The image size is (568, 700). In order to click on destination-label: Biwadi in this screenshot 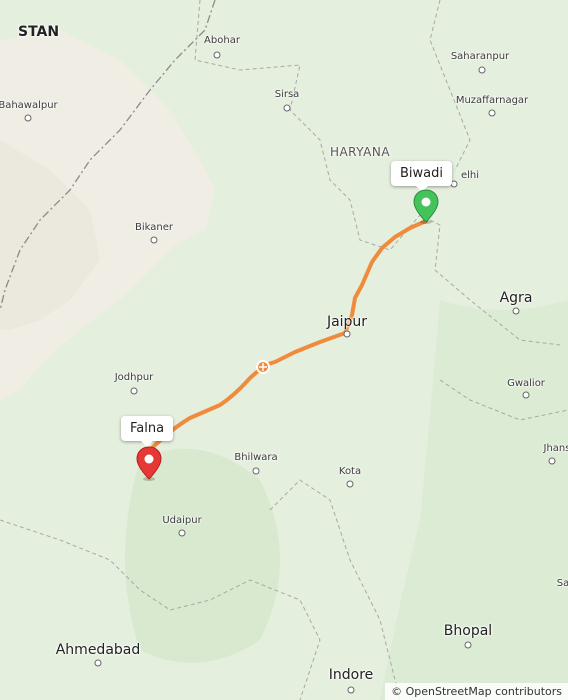, I will do `click(421, 173)`.